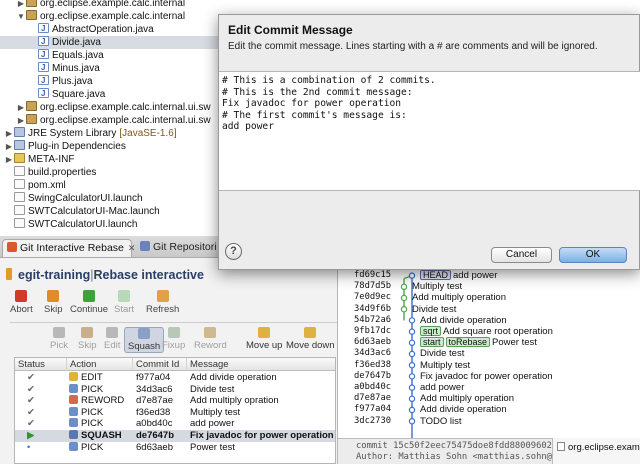 The image size is (640, 464). I want to click on tab-git-interactive-rebase: Git Interactive Rebase ✕, so click(68, 248).